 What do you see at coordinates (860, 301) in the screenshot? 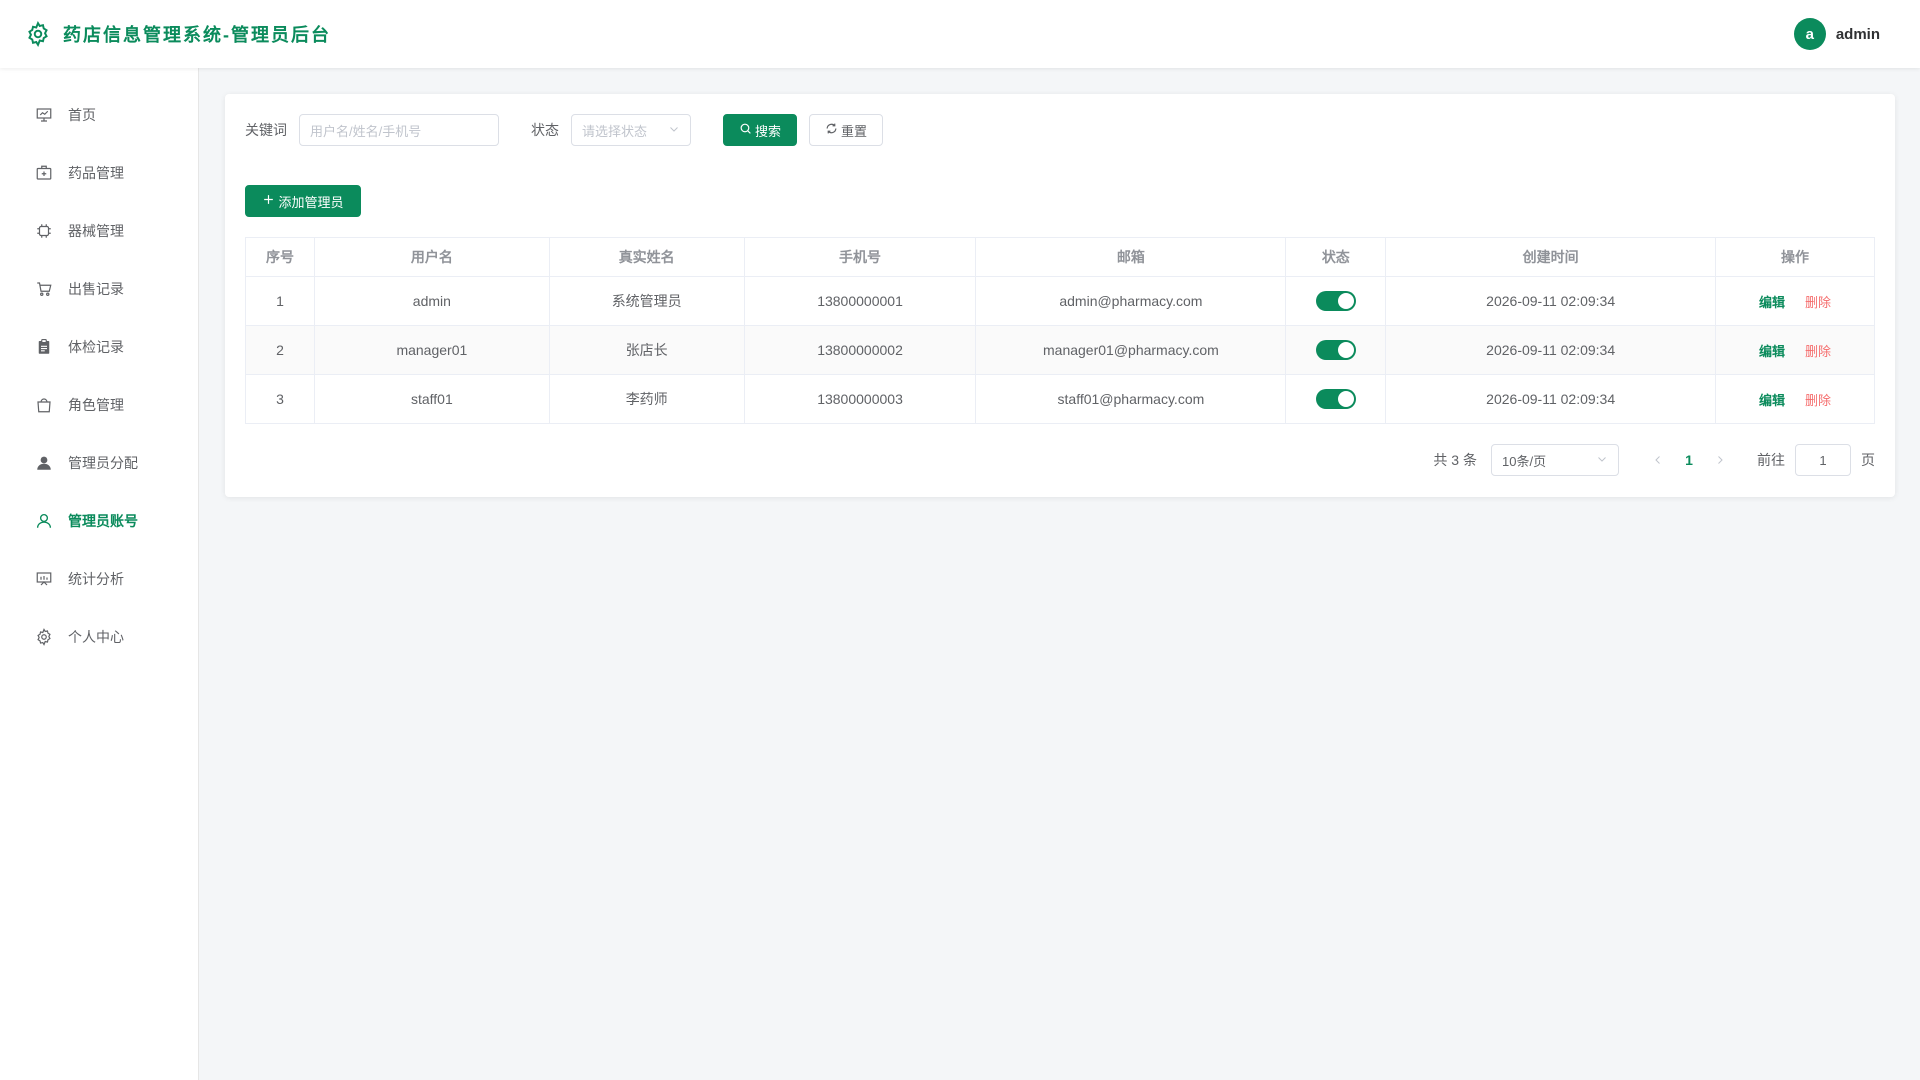
I see `cell-phone: 13800000001` at bounding box center [860, 301].